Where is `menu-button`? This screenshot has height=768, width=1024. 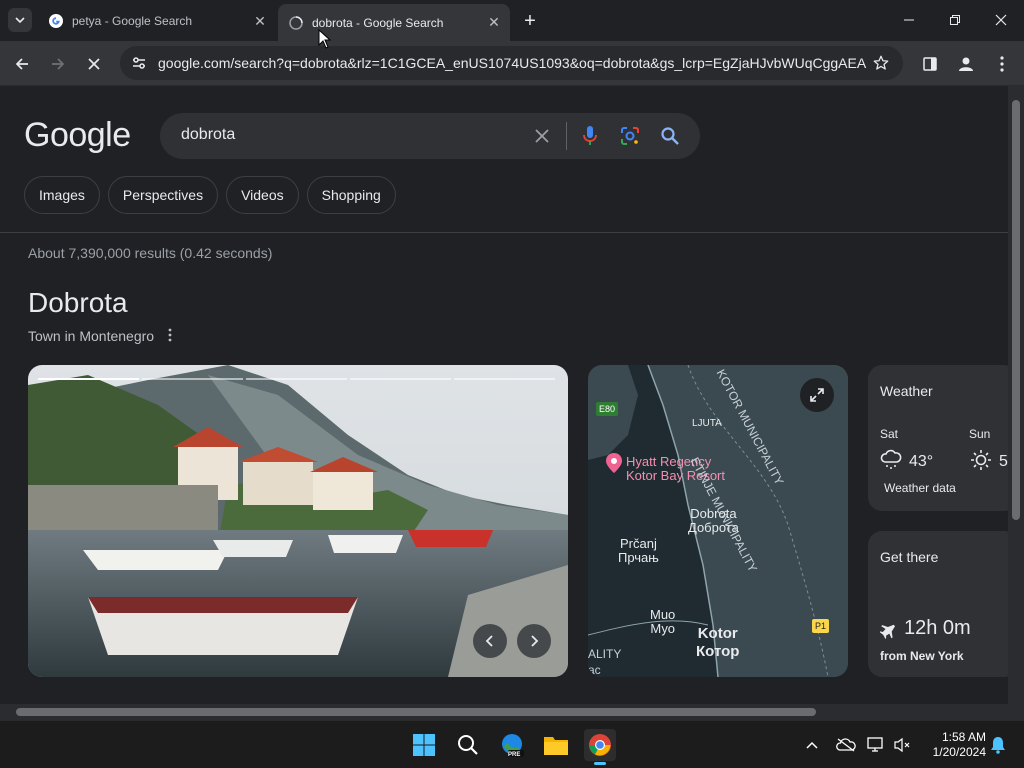
menu-button is located at coordinates (1002, 64).